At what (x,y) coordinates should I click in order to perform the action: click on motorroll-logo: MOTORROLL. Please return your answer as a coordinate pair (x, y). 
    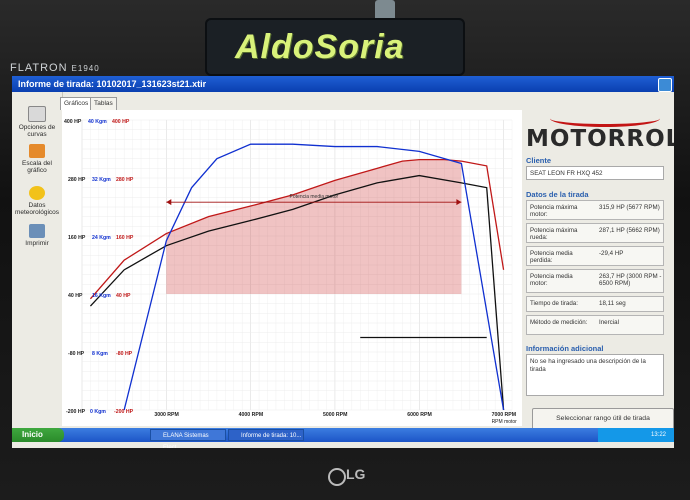
    Looking at the image, I should click on (600, 139).